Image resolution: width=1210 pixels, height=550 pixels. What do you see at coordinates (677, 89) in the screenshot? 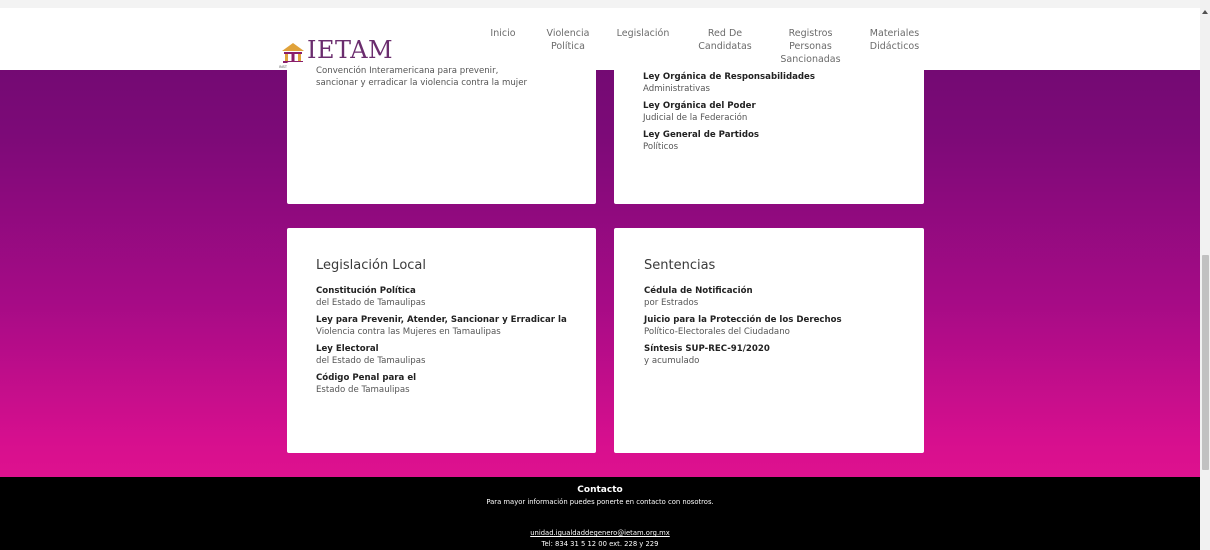
I see `law-subtitle: Administrativas` at bounding box center [677, 89].